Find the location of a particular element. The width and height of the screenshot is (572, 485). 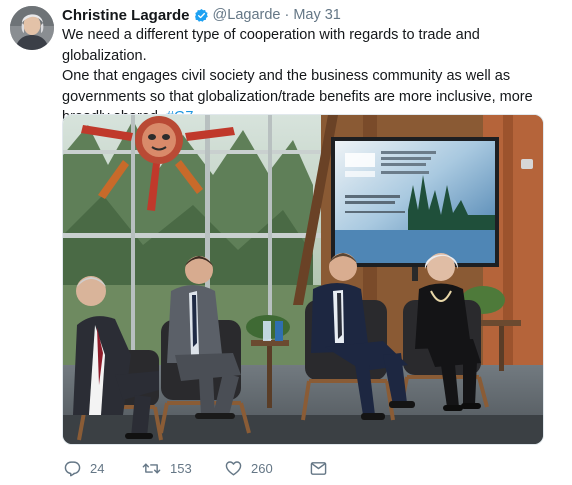

retweet-icon is located at coordinates (151, 468).